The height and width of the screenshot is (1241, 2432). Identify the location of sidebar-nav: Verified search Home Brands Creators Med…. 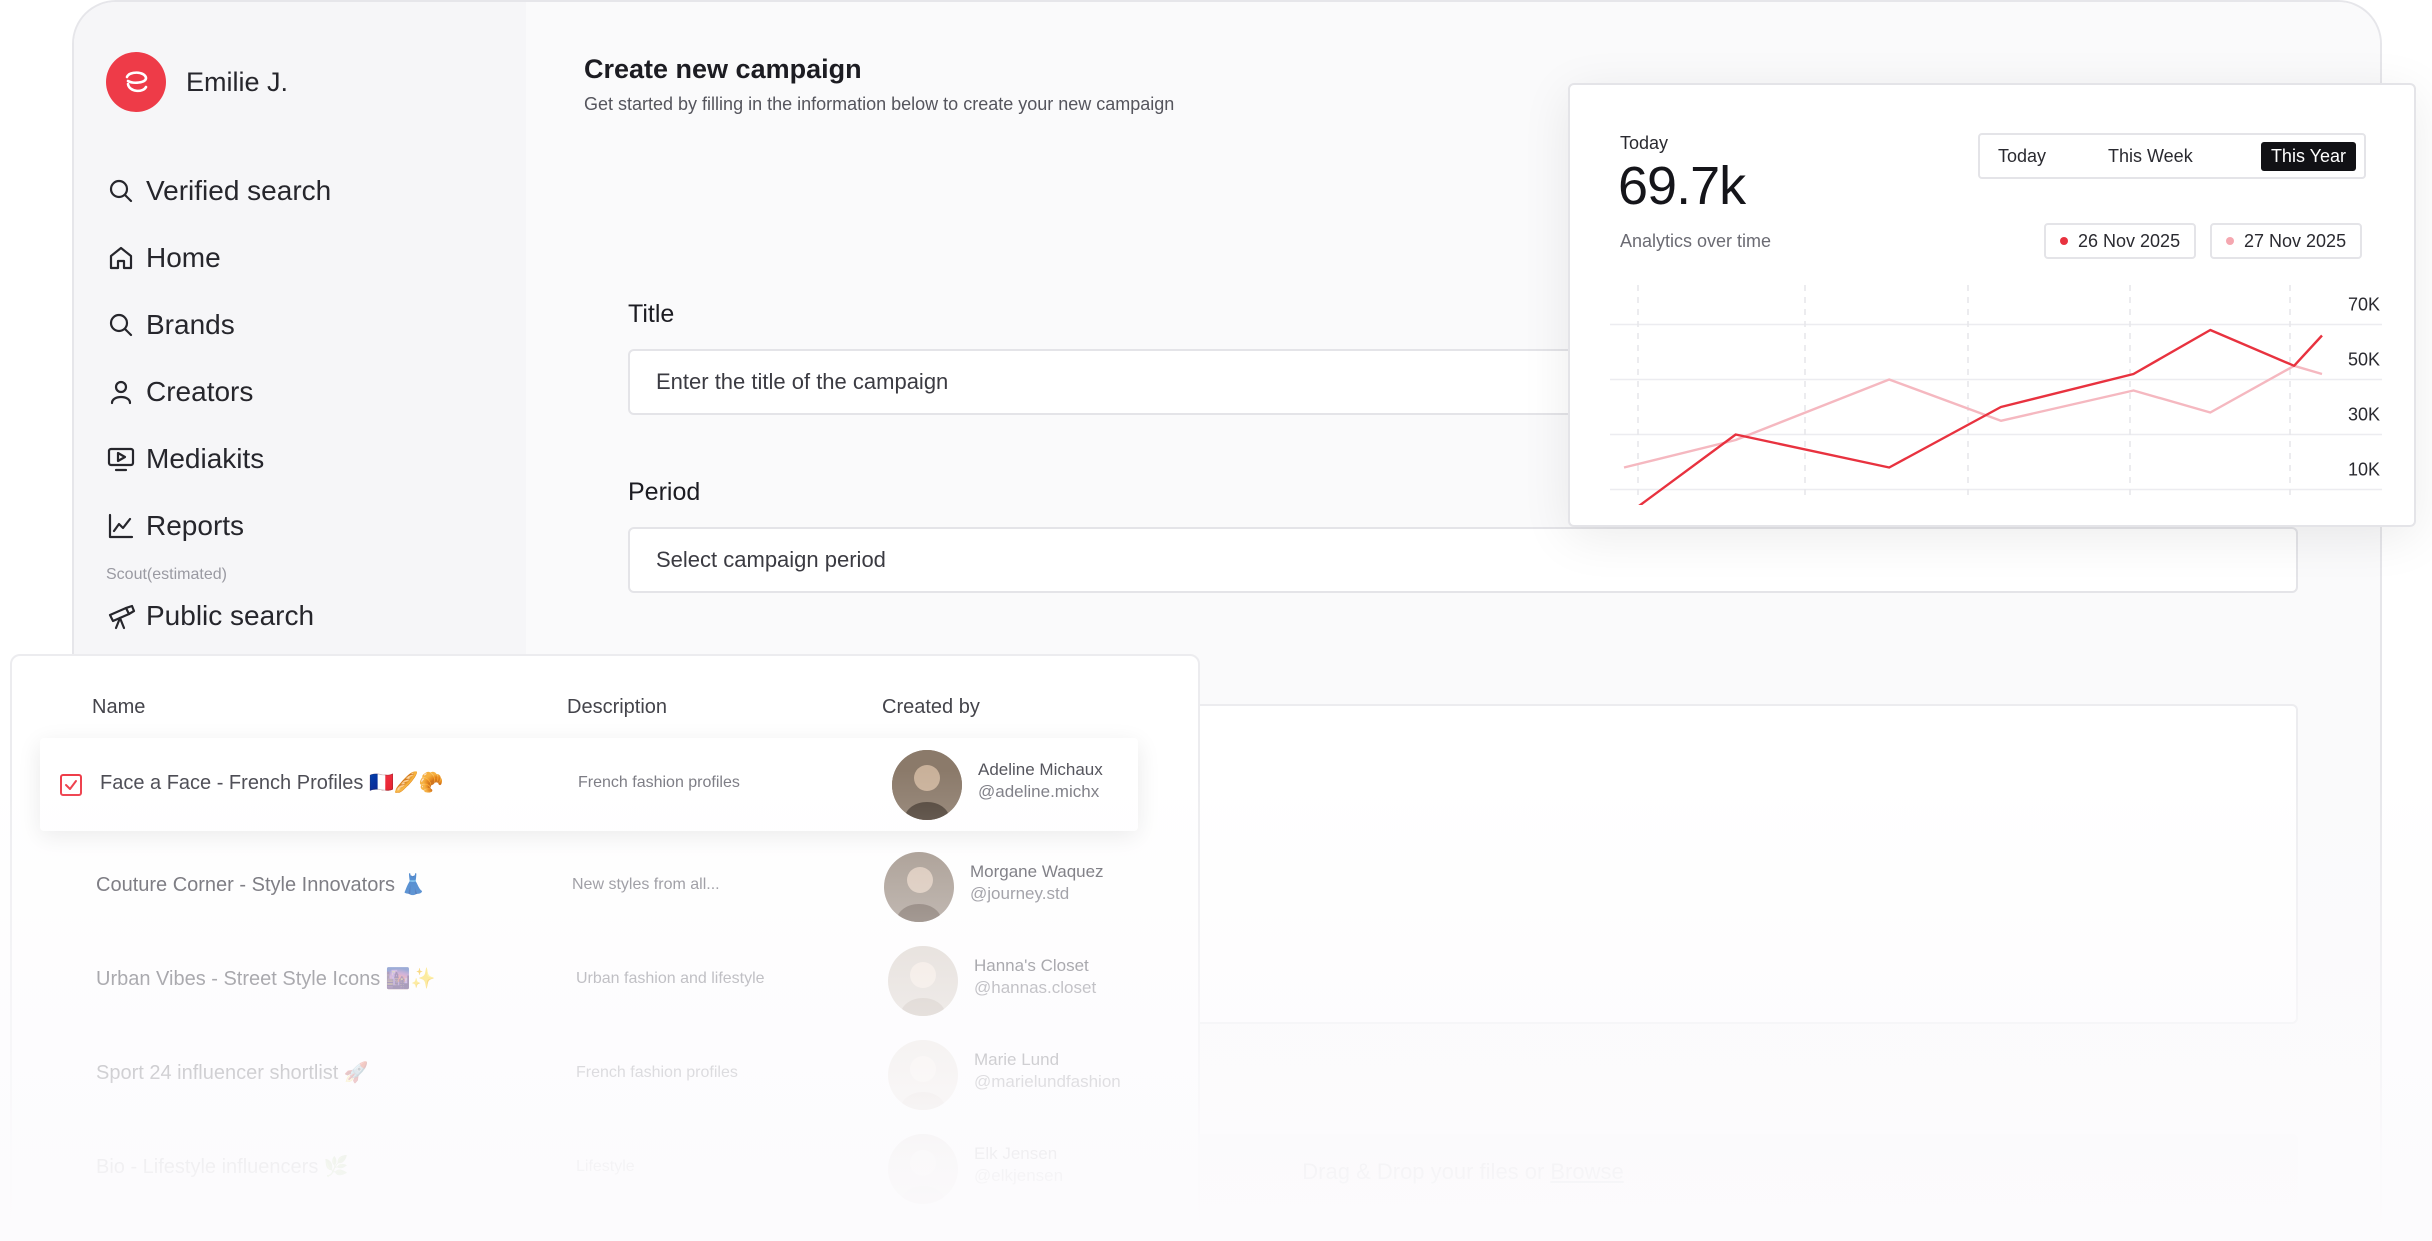
(218, 358).